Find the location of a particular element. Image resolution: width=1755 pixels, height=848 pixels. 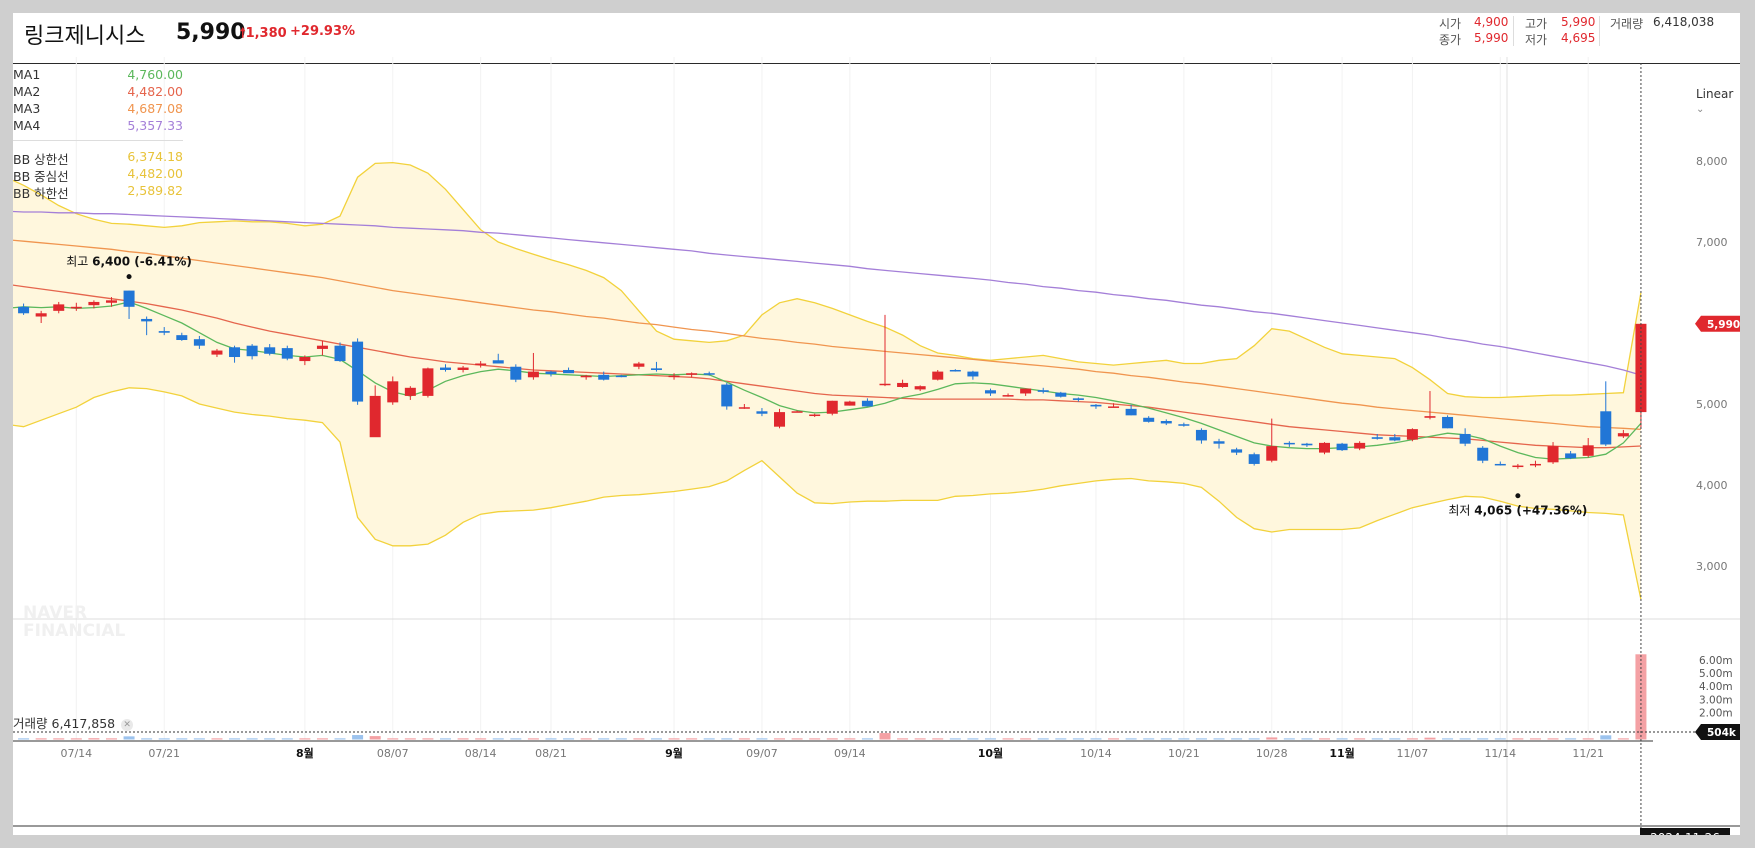

scale-mode-label: Linear is located at coordinates (1715, 94).